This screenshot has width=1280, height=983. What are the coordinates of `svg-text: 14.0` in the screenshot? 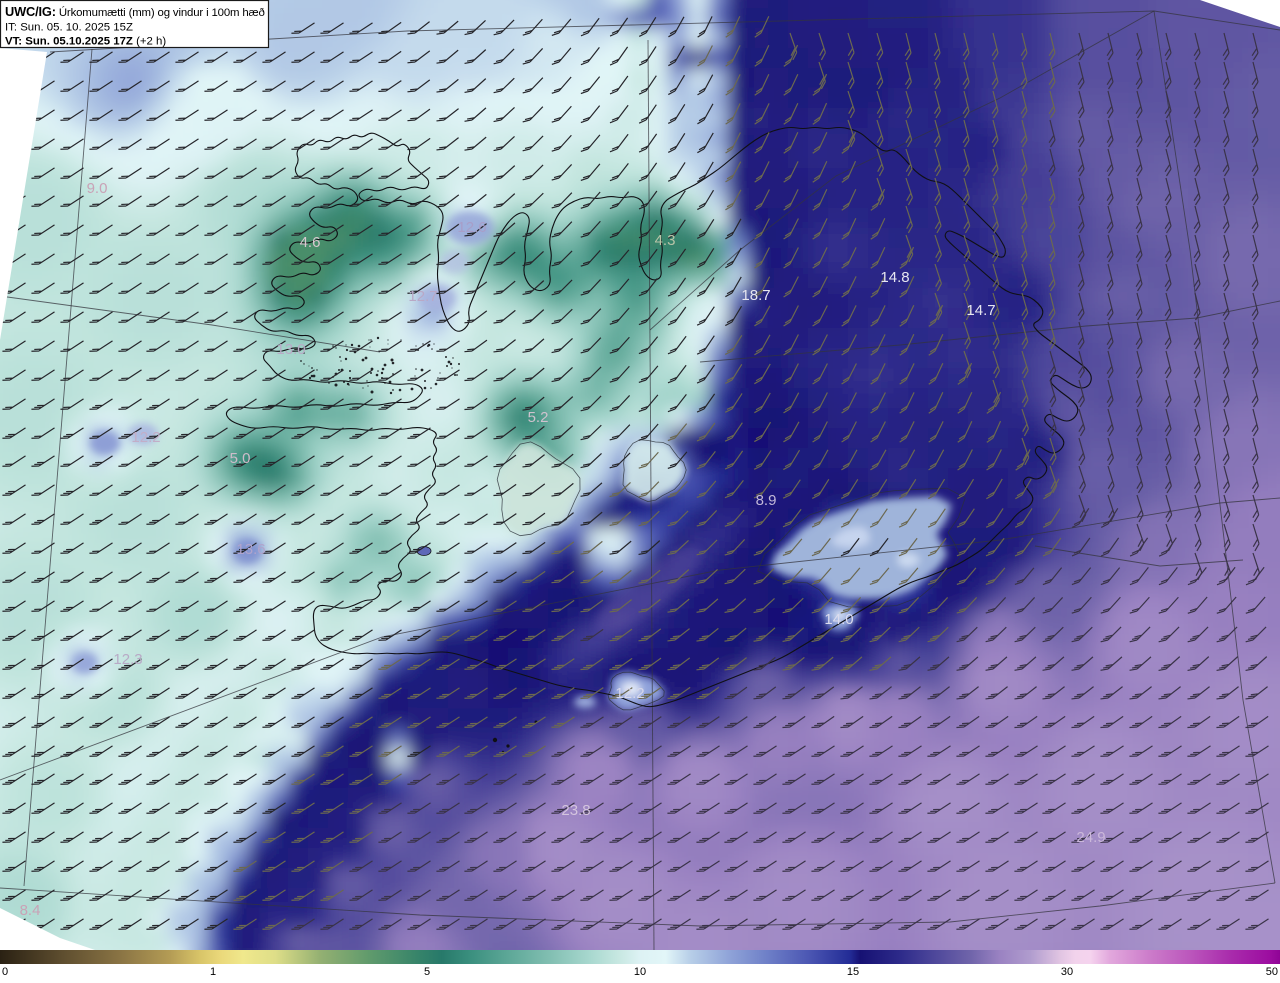 It's located at (838, 619).